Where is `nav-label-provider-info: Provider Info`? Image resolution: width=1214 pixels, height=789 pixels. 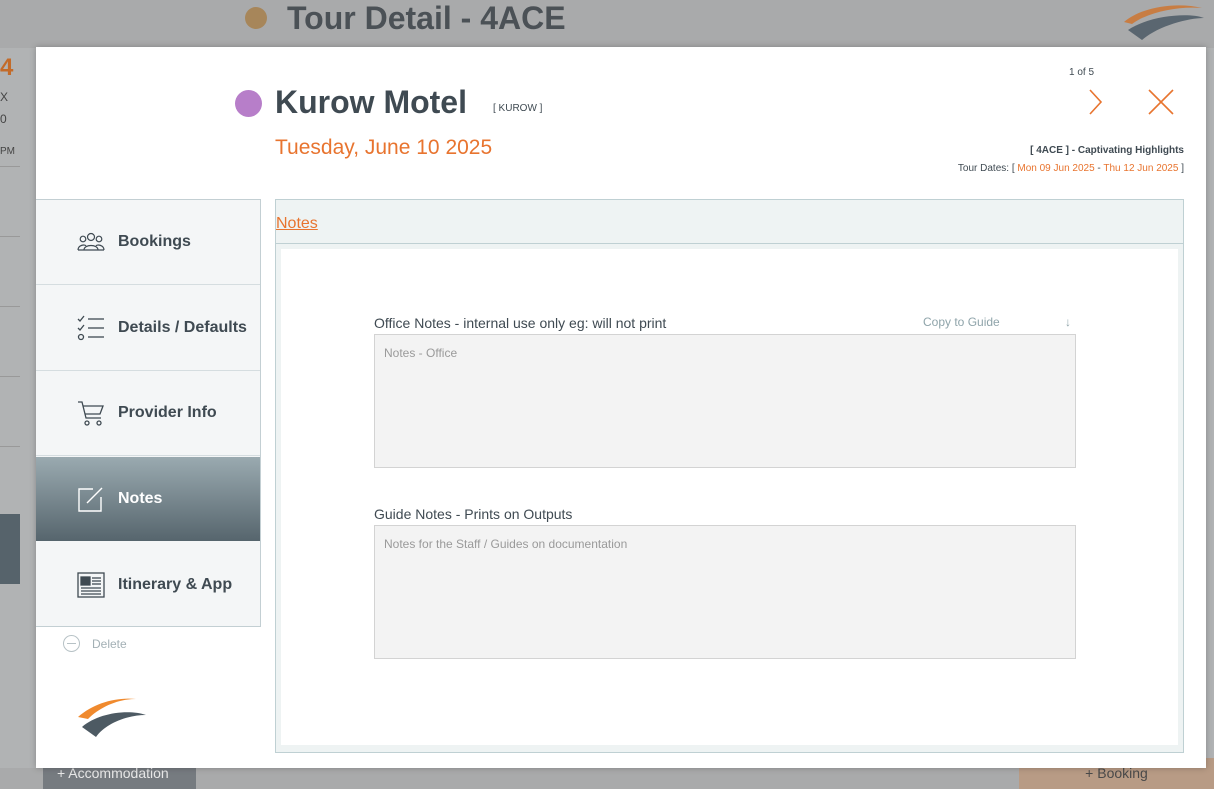 nav-label-provider-info: Provider Info is located at coordinates (167, 412).